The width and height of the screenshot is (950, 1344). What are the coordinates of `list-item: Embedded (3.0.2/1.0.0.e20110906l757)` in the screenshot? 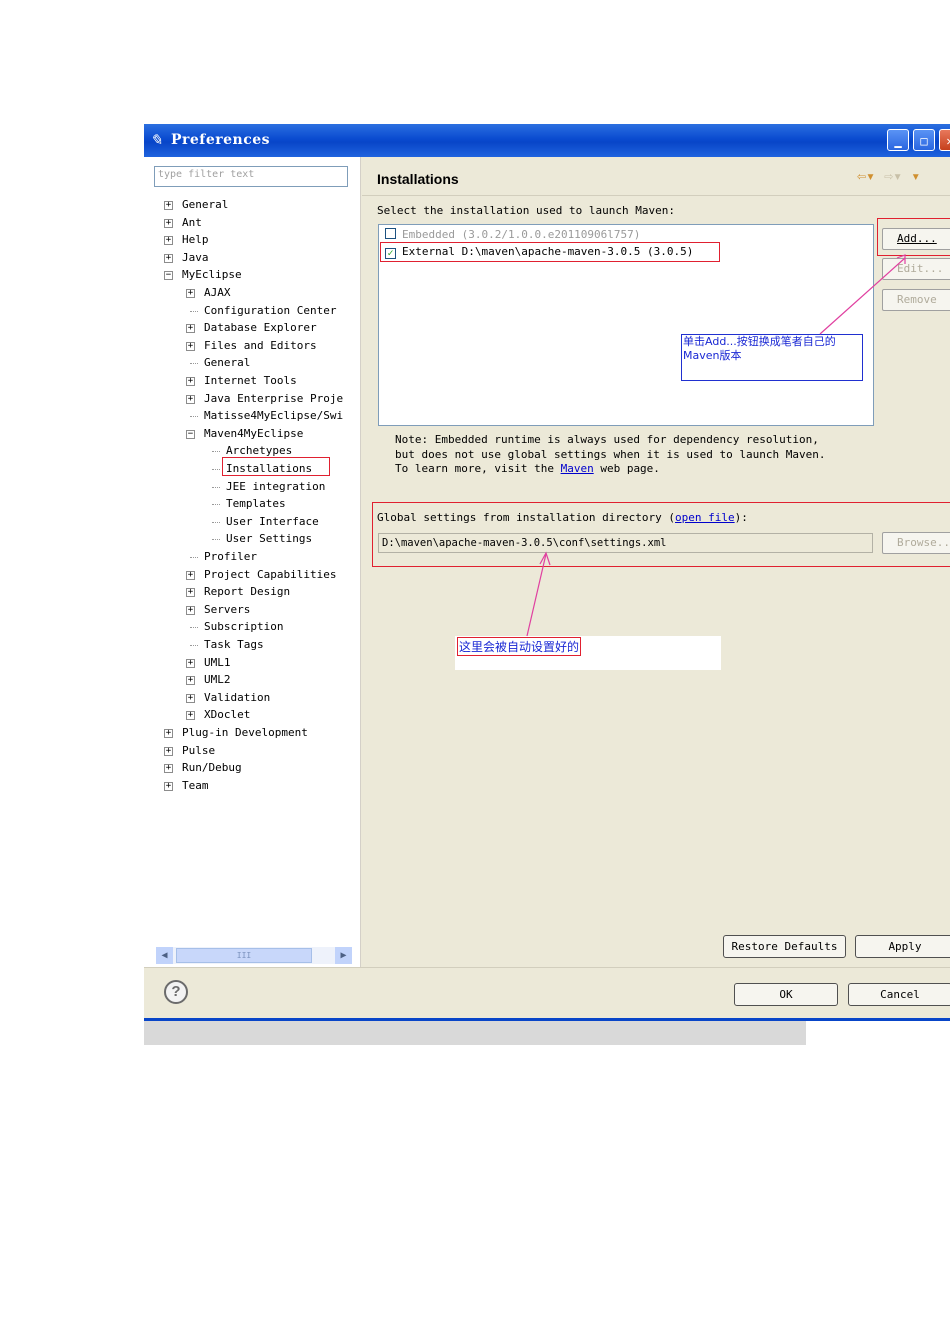 It's located at (512, 235).